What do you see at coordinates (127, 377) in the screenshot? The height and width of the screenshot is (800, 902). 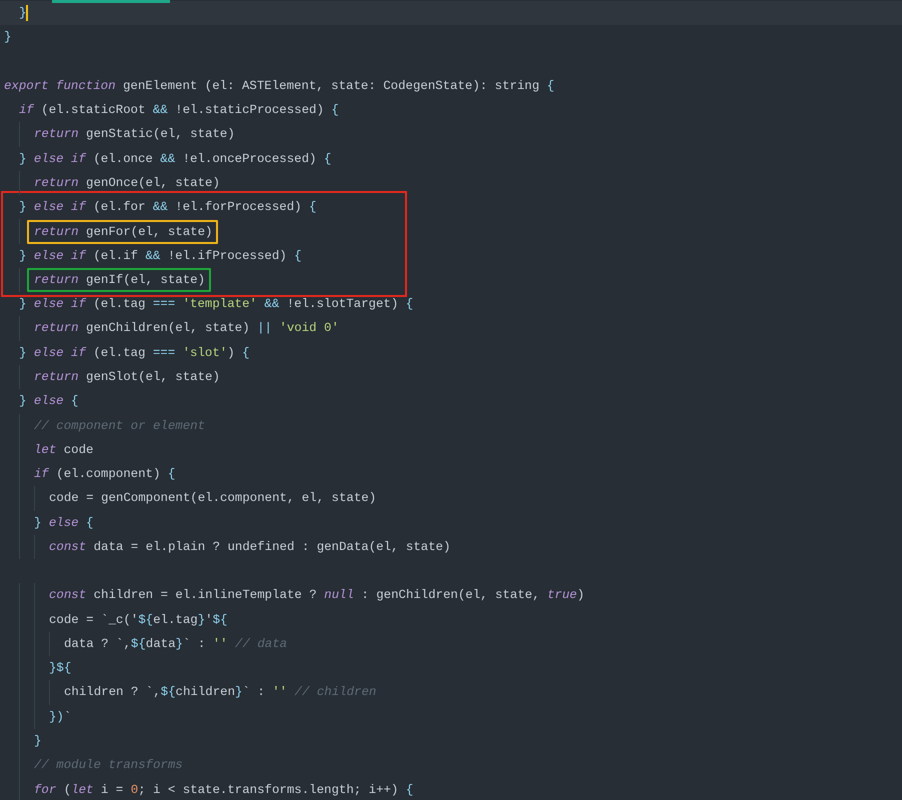 I see `code-line: return genSlot(el, state)` at bounding box center [127, 377].